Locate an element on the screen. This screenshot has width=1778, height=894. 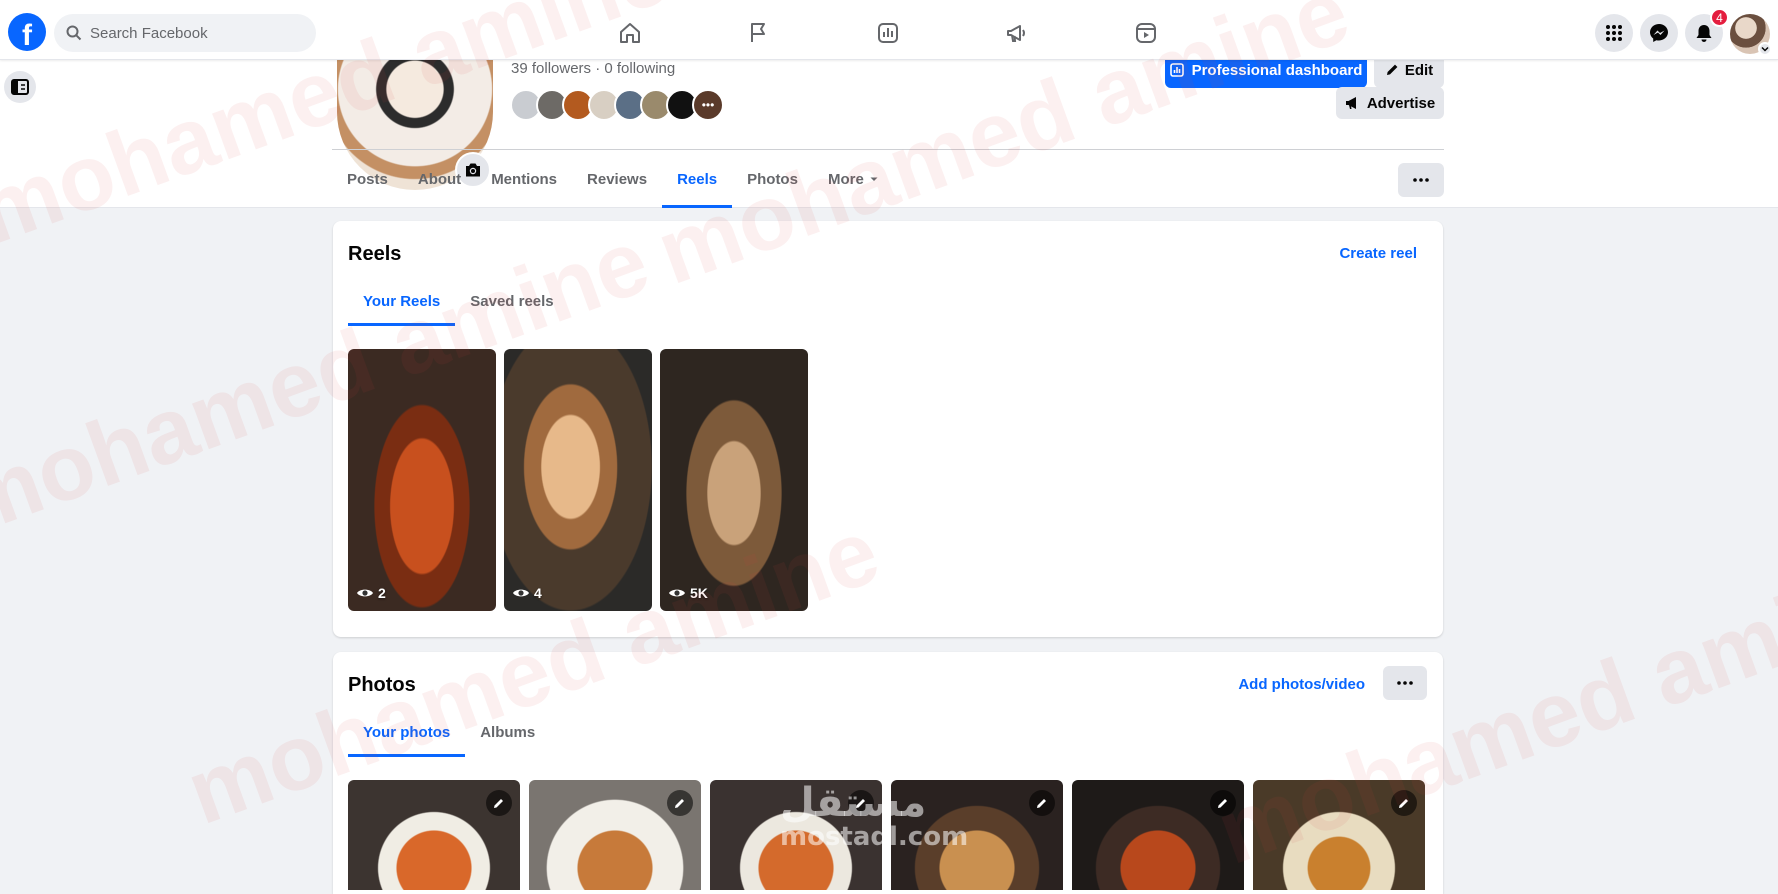
nav-ads-button is located at coordinates (1017, 33).